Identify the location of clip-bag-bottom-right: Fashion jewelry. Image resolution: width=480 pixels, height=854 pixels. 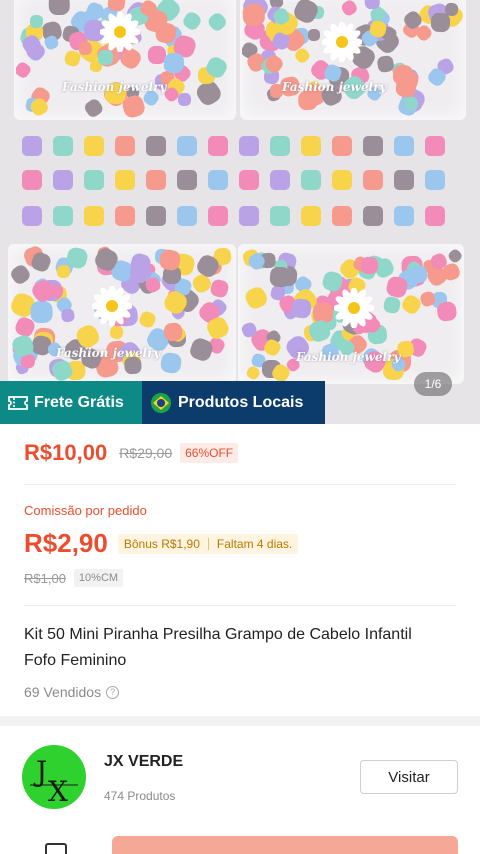
(351, 314).